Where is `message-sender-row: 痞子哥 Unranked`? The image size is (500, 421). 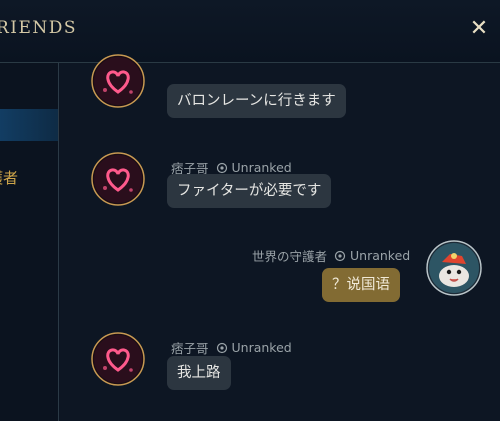 message-sender-row: 痞子哥 Unranked is located at coordinates (231, 347).